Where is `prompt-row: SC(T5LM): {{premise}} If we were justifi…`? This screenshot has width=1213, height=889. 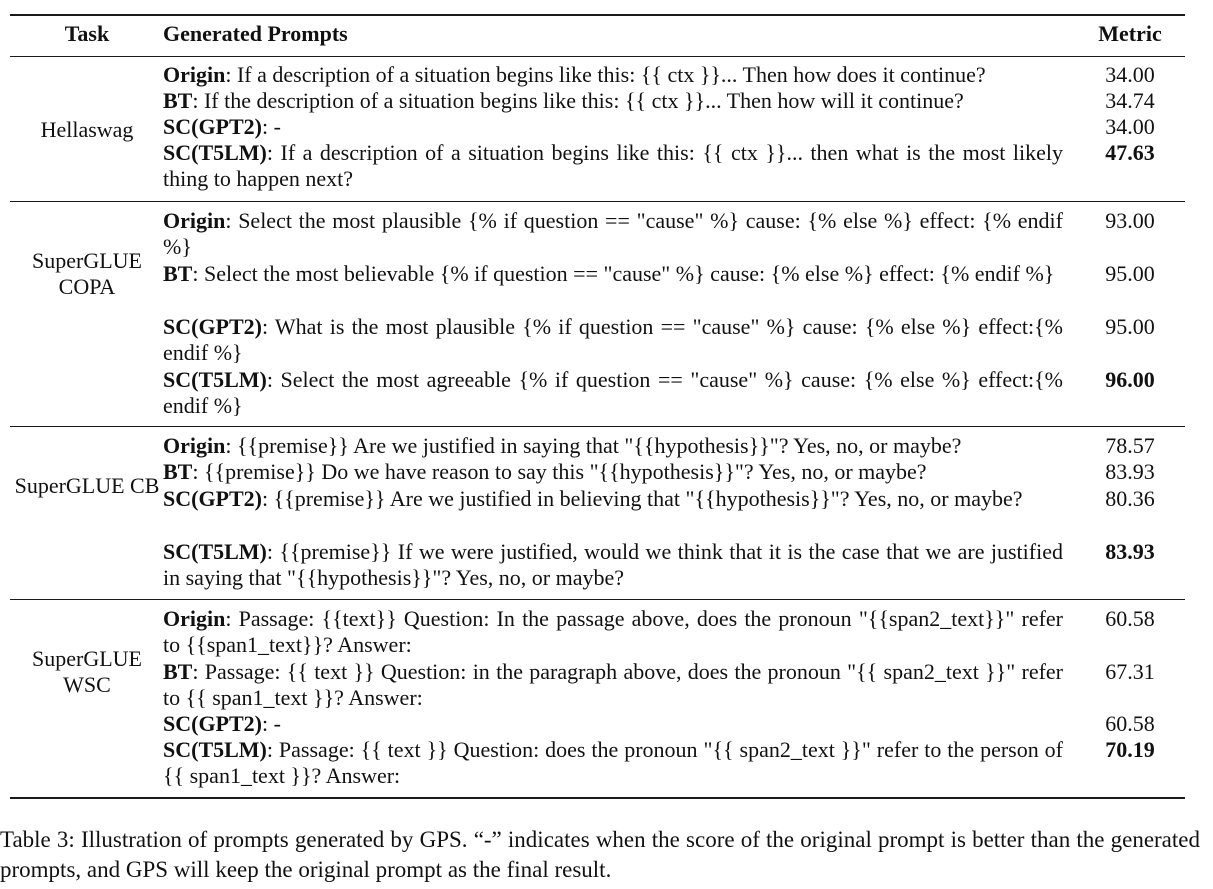 prompt-row: SC(T5LM): {{premise}} If we were justifi… is located at coordinates (613, 565).